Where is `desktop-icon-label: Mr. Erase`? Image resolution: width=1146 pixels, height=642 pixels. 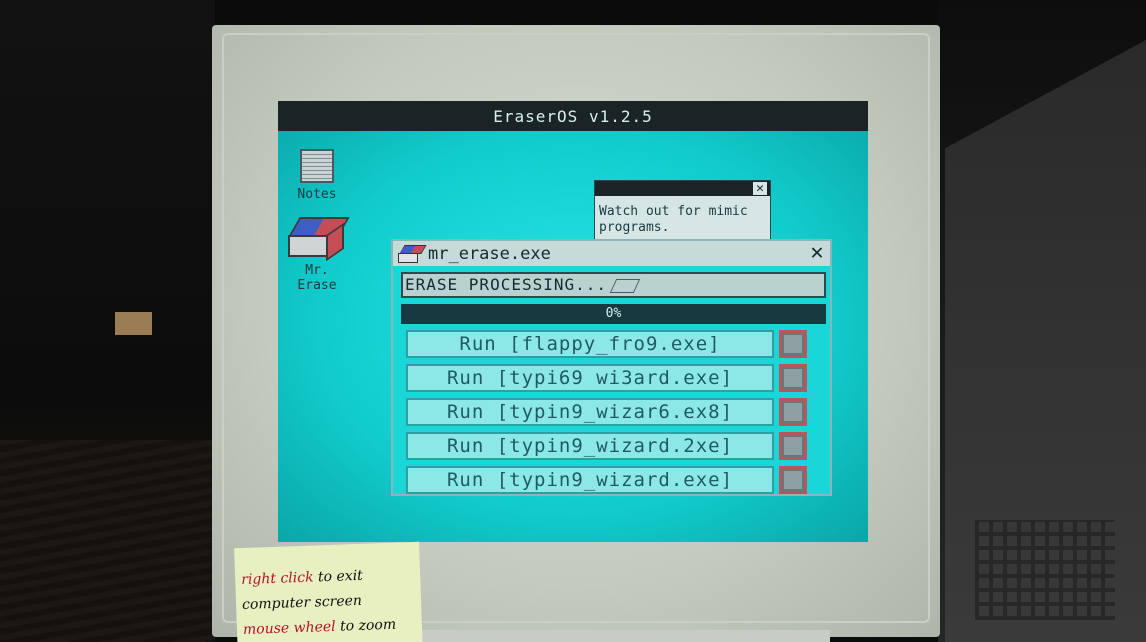
desktop-icon-label: Mr. Erase is located at coordinates (317, 278).